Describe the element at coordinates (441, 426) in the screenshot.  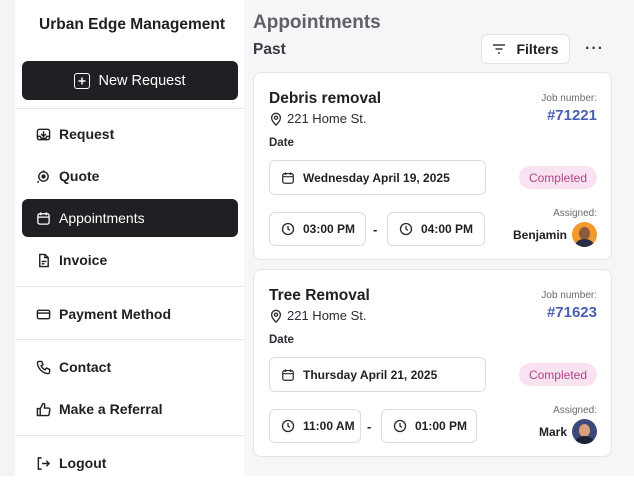
I see `end-time-value: 01:00 PM` at that location.